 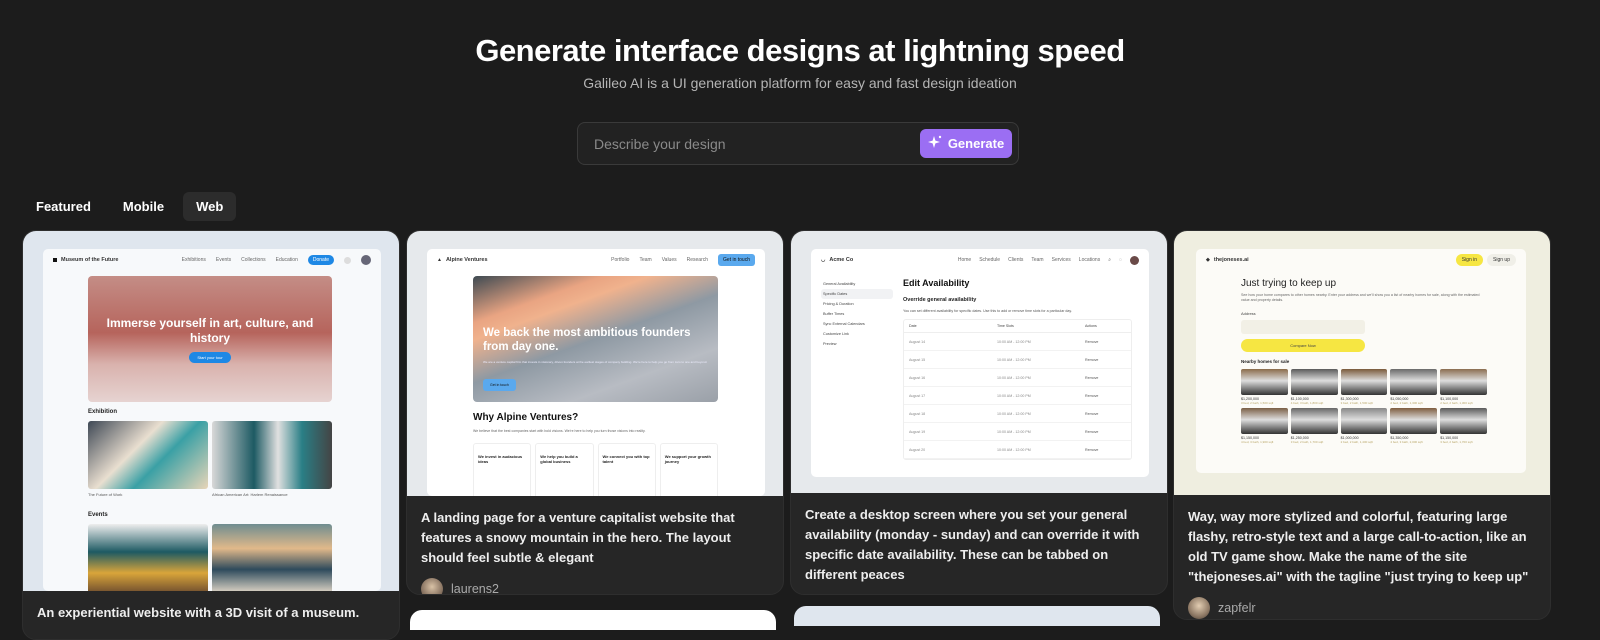 I want to click on table-cell: August 20, so click(x=917, y=449).